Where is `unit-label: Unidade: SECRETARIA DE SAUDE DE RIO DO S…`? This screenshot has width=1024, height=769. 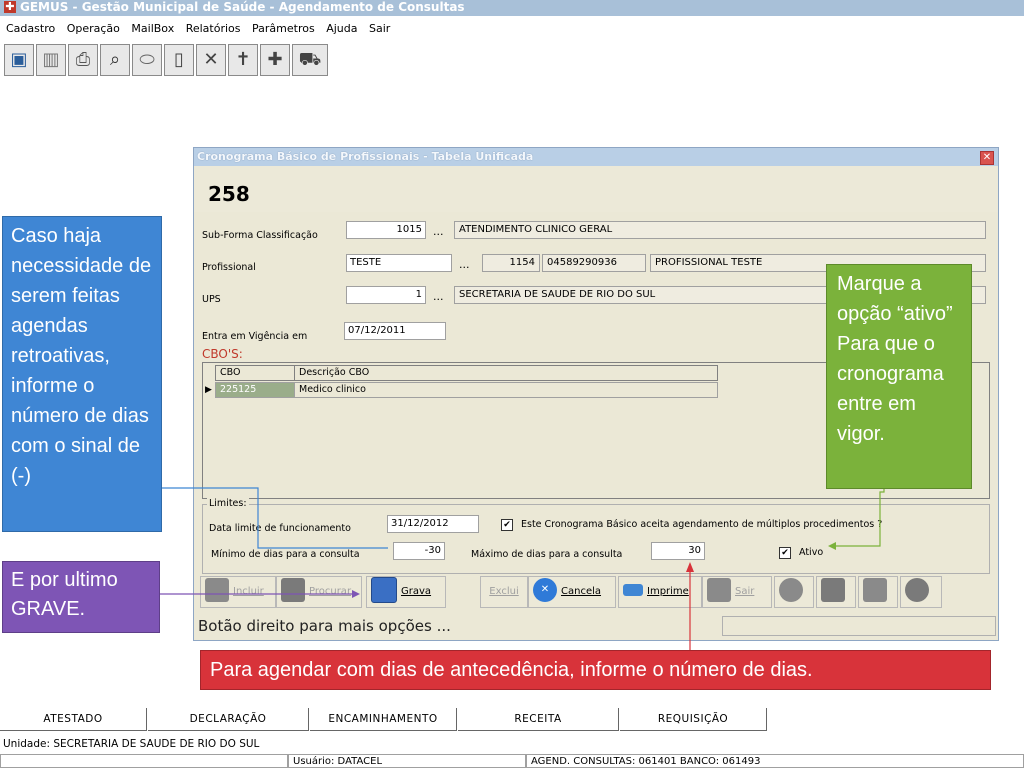 unit-label: Unidade: SECRETARIA DE SAUDE DE RIO DO S… is located at coordinates (131, 744).